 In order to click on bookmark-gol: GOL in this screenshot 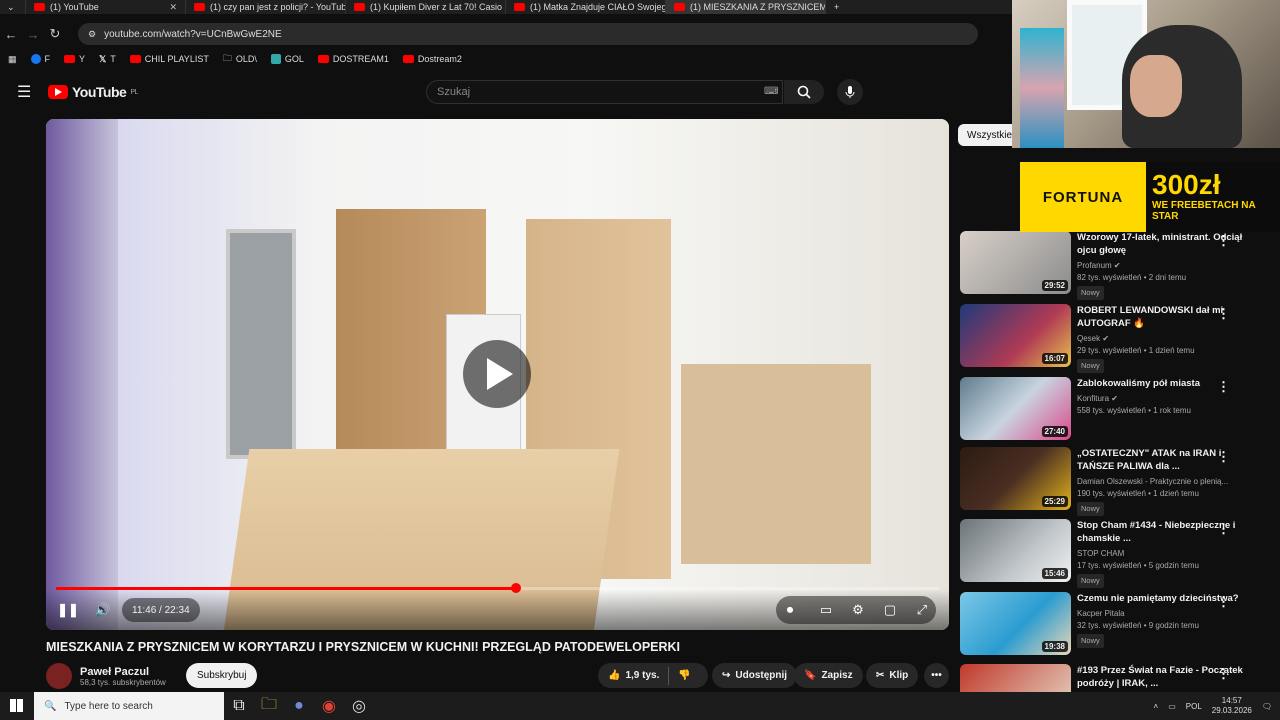, I will do `click(287, 59)`.